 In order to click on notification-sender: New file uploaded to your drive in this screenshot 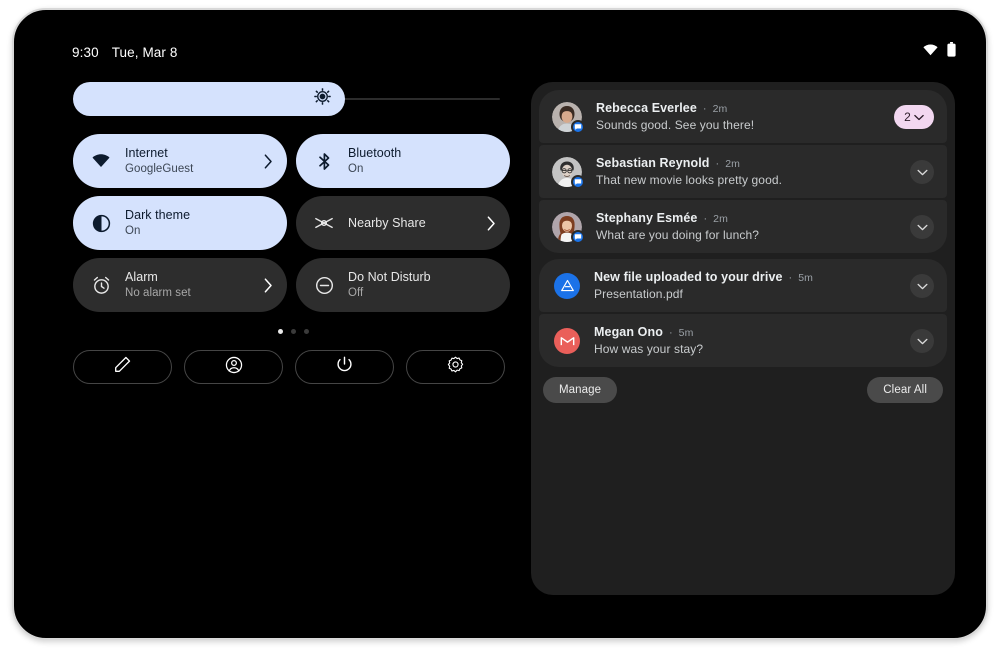, I will do `click(688, 277)`.